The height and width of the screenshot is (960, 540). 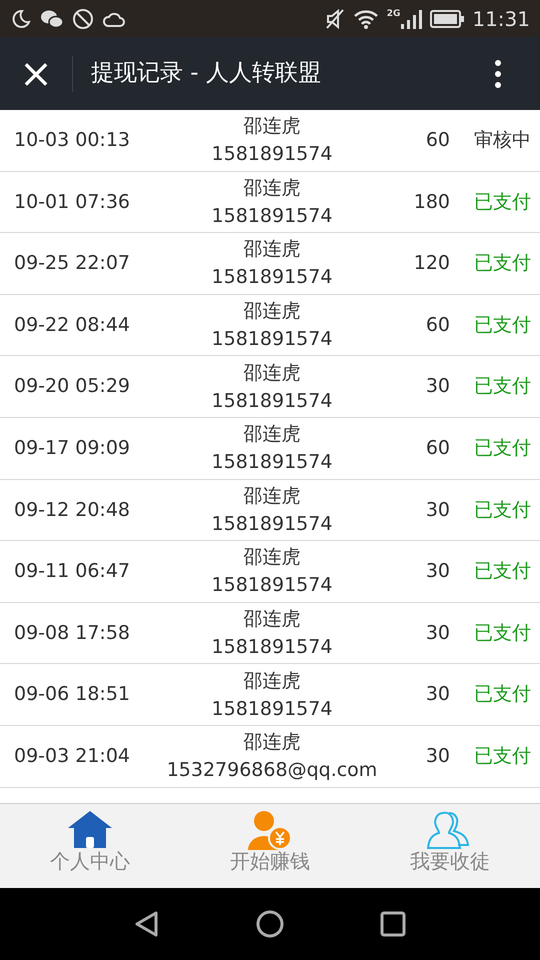 I want to click on home-icon, so click(x=90, y=830).